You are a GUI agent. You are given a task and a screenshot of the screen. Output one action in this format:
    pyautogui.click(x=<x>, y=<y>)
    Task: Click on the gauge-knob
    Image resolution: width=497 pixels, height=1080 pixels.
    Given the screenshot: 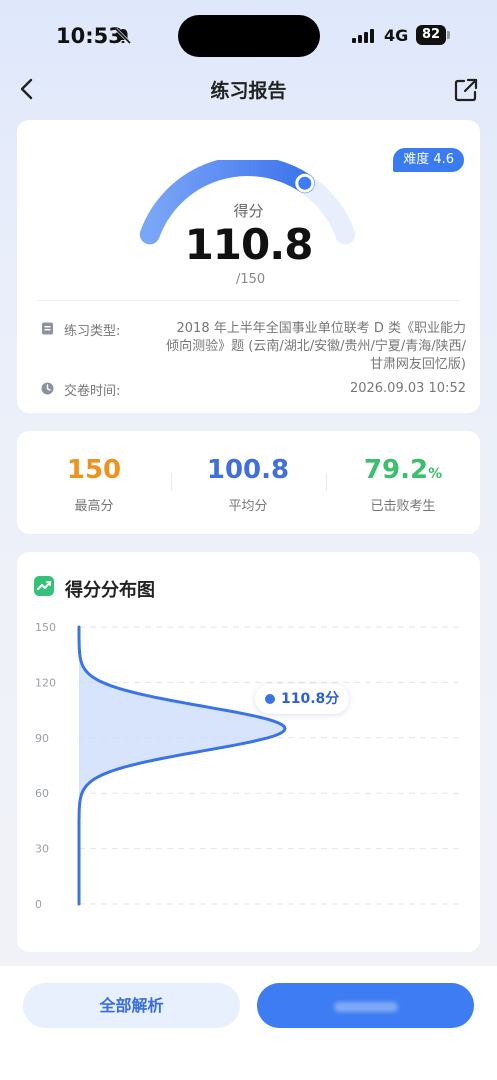 What is the action you would take?
    pyautogui.click(x=305, y=183)
    